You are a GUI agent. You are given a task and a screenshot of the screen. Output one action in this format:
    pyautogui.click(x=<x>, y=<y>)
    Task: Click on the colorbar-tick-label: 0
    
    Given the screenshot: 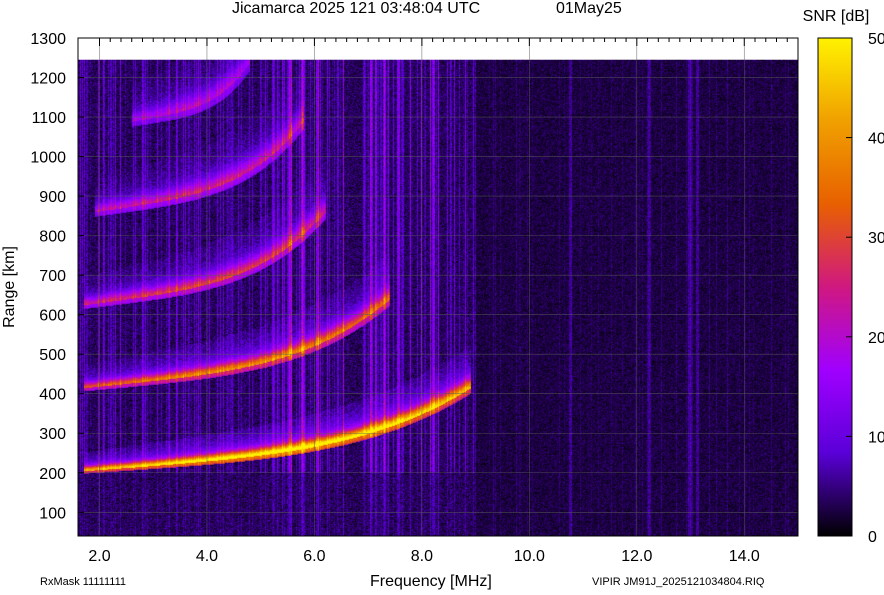 What is the action you would take?
    pyautogui.click(x=872, y=537)
    